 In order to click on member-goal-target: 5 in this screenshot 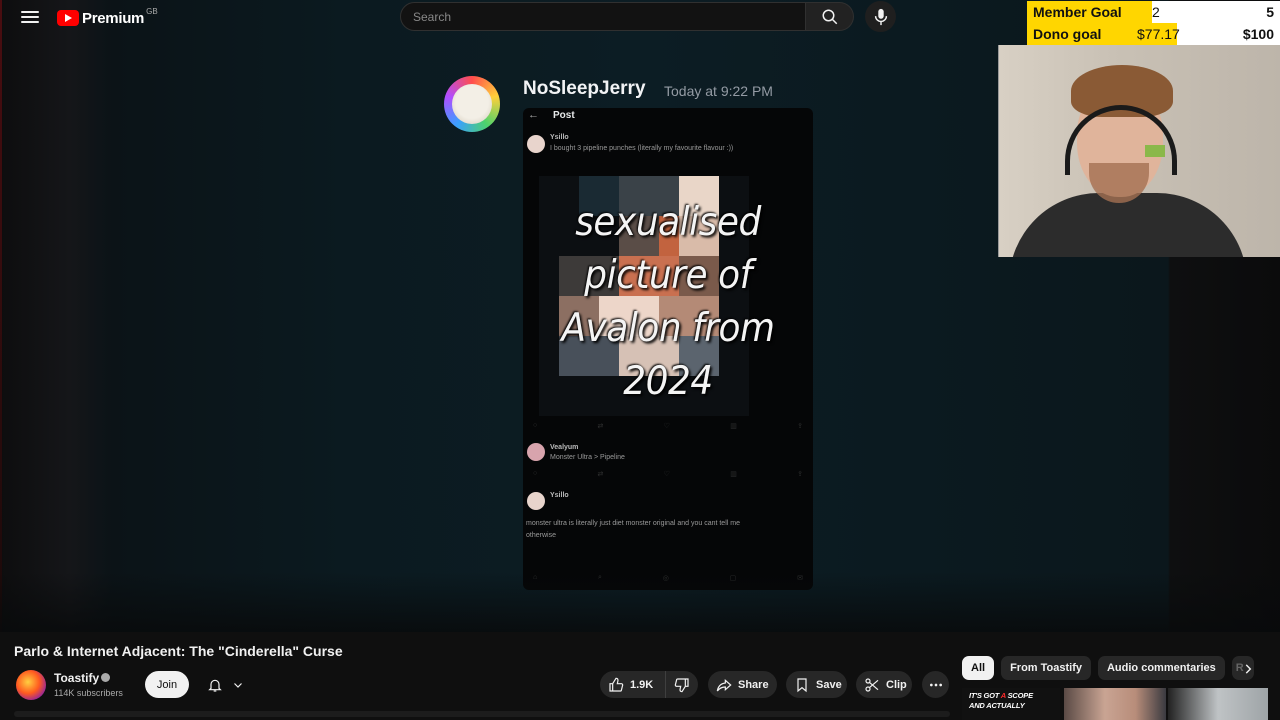, I will do `click(1270, 12)`.